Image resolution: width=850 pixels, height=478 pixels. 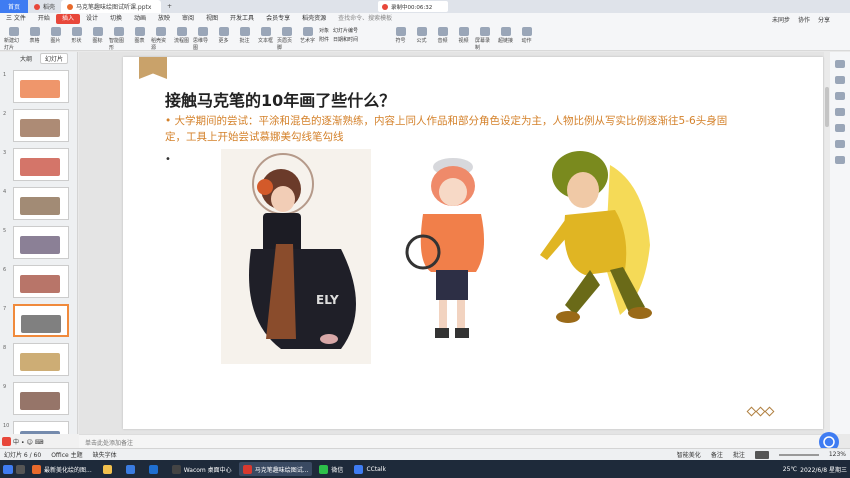 I want to click on theme-name: Office 主题, so click(x=66, y=454).